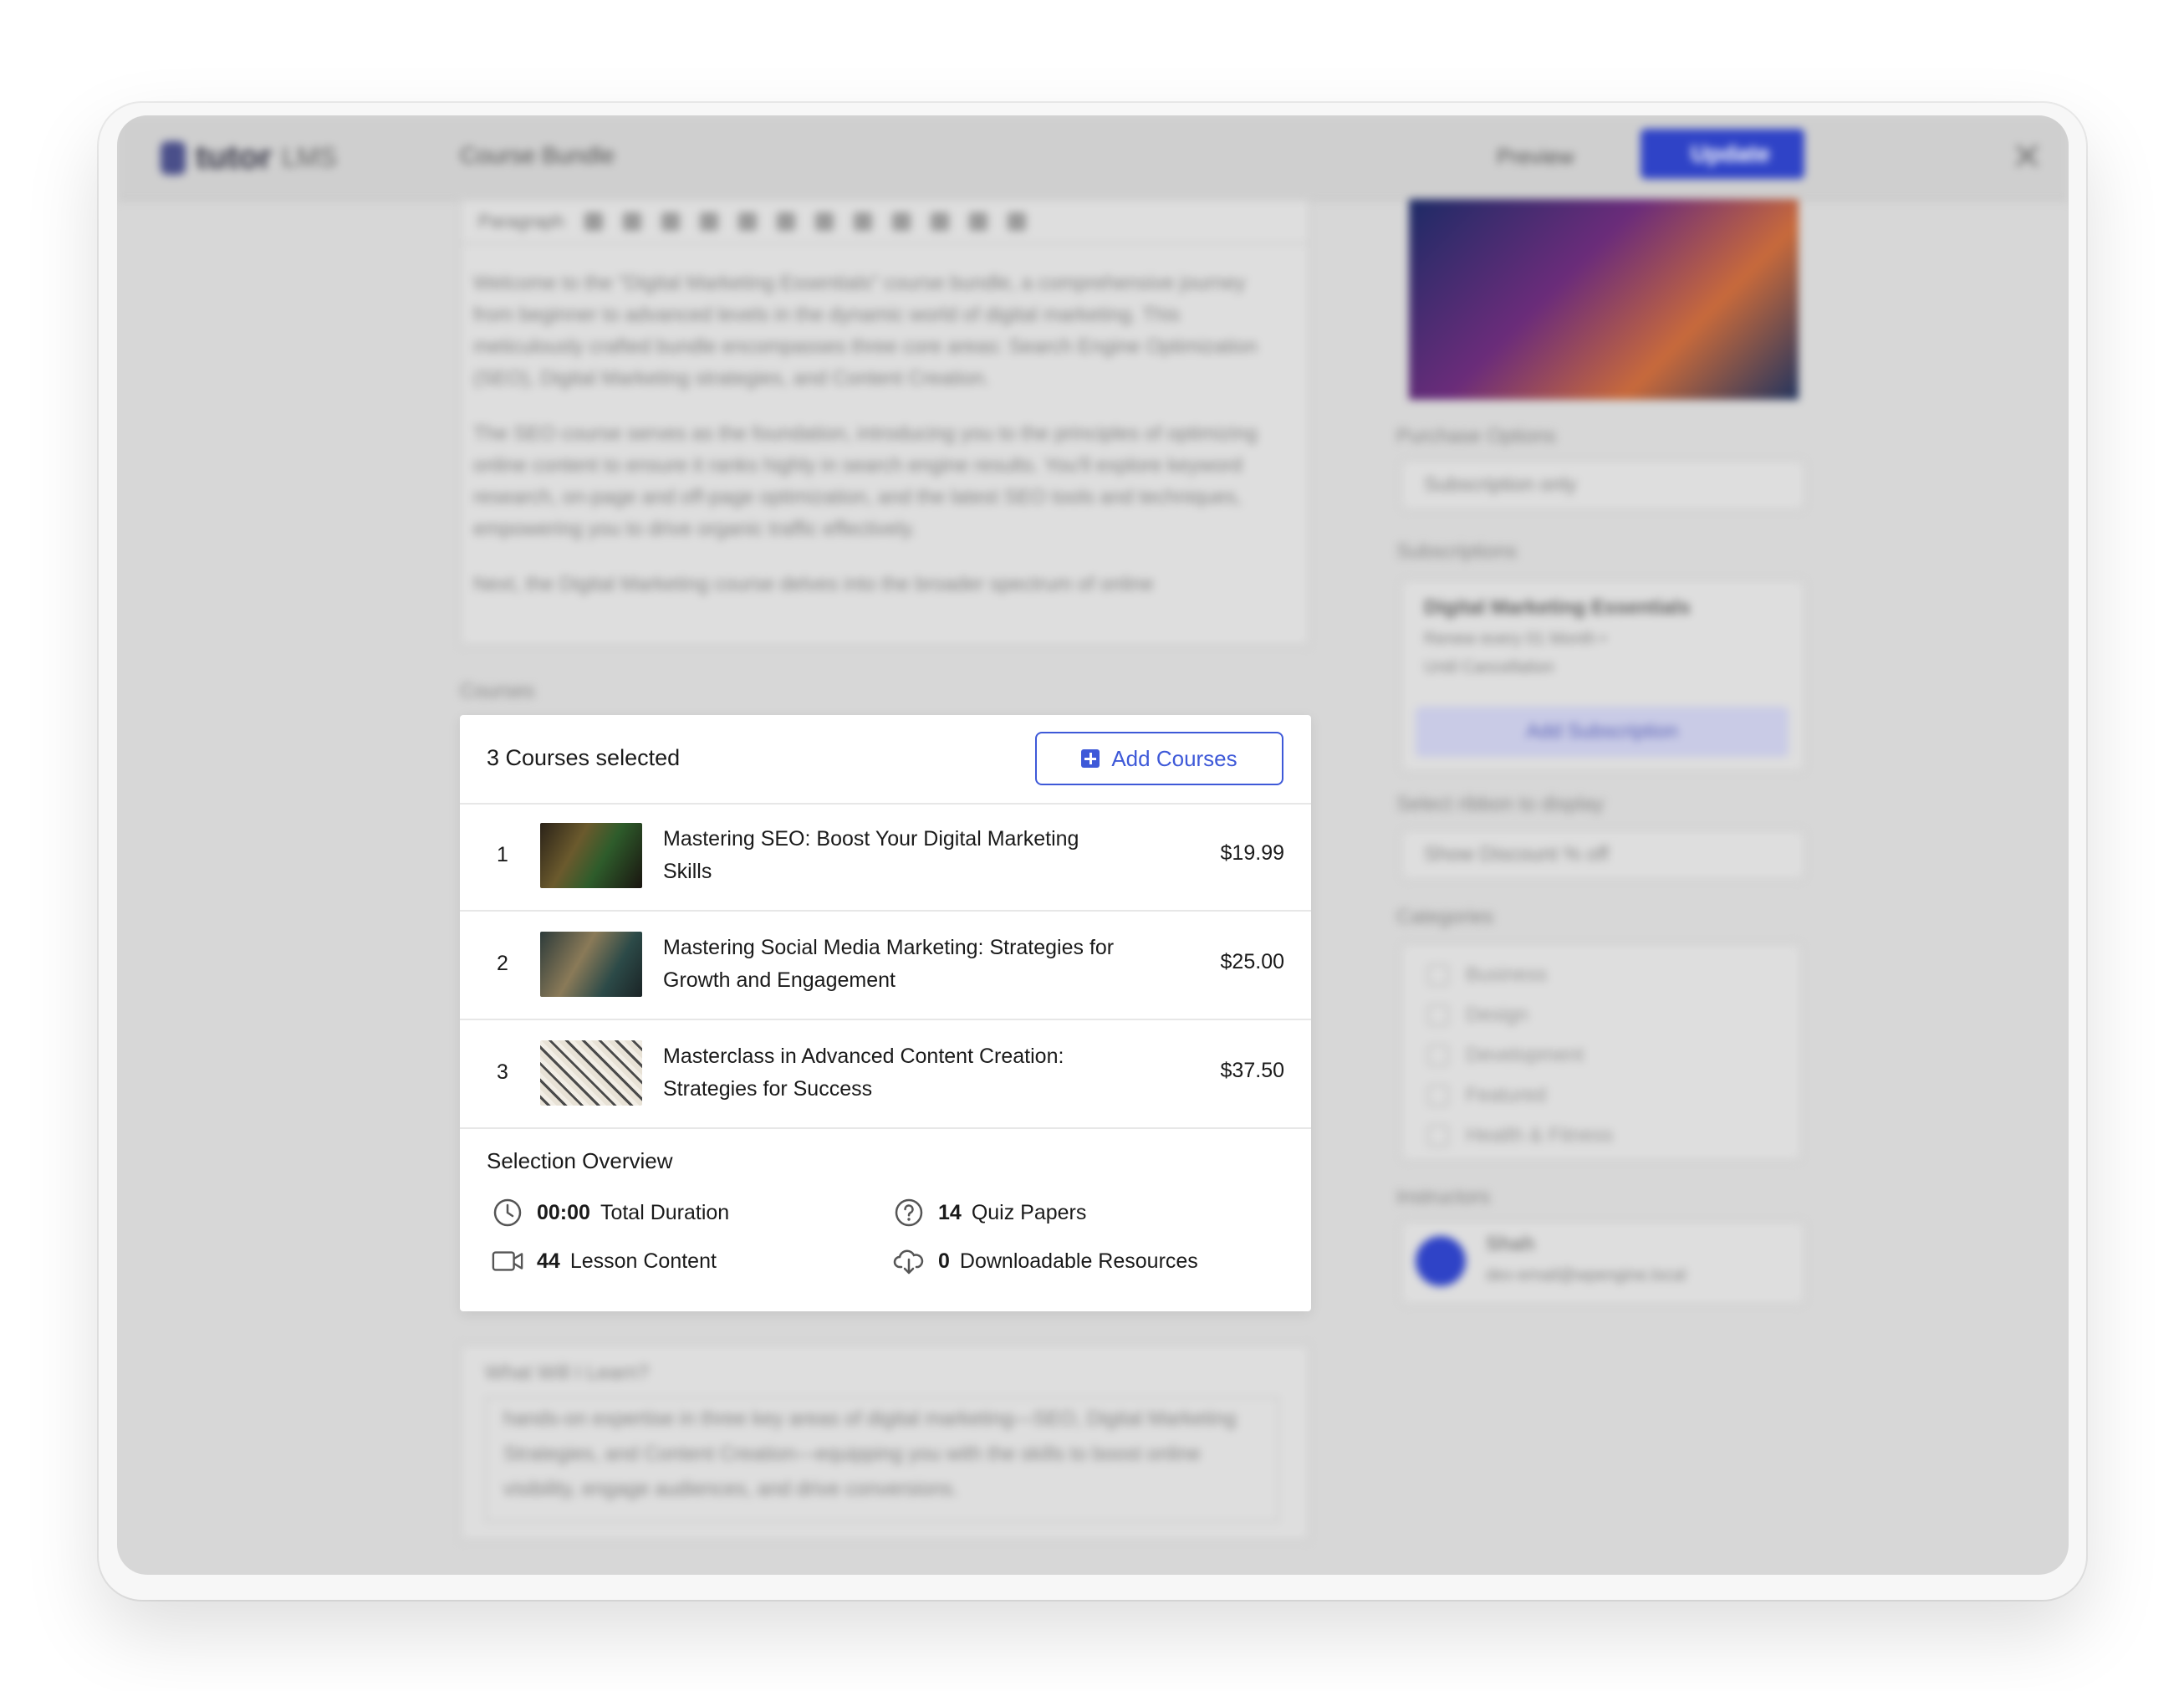 The height and width of the screenshot is (1691, 2184). What do you see at coordinates (1457, 551) in the screenshot?
I see `subscriptions-label: Subscriptions` at bounding box center [1457, 551].